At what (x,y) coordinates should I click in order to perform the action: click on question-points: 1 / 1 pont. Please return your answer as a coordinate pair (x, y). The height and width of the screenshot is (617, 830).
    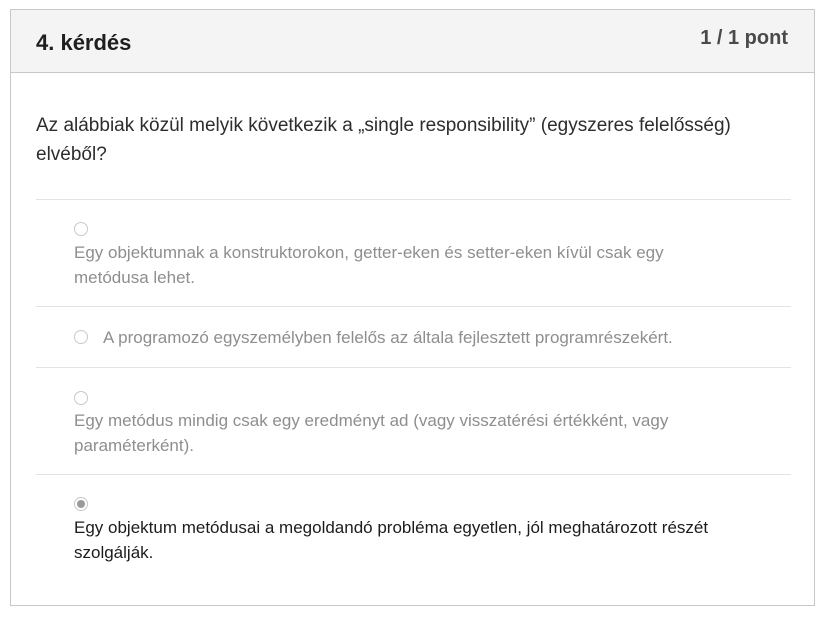
    Looking at the image, I should click on (744, 38).